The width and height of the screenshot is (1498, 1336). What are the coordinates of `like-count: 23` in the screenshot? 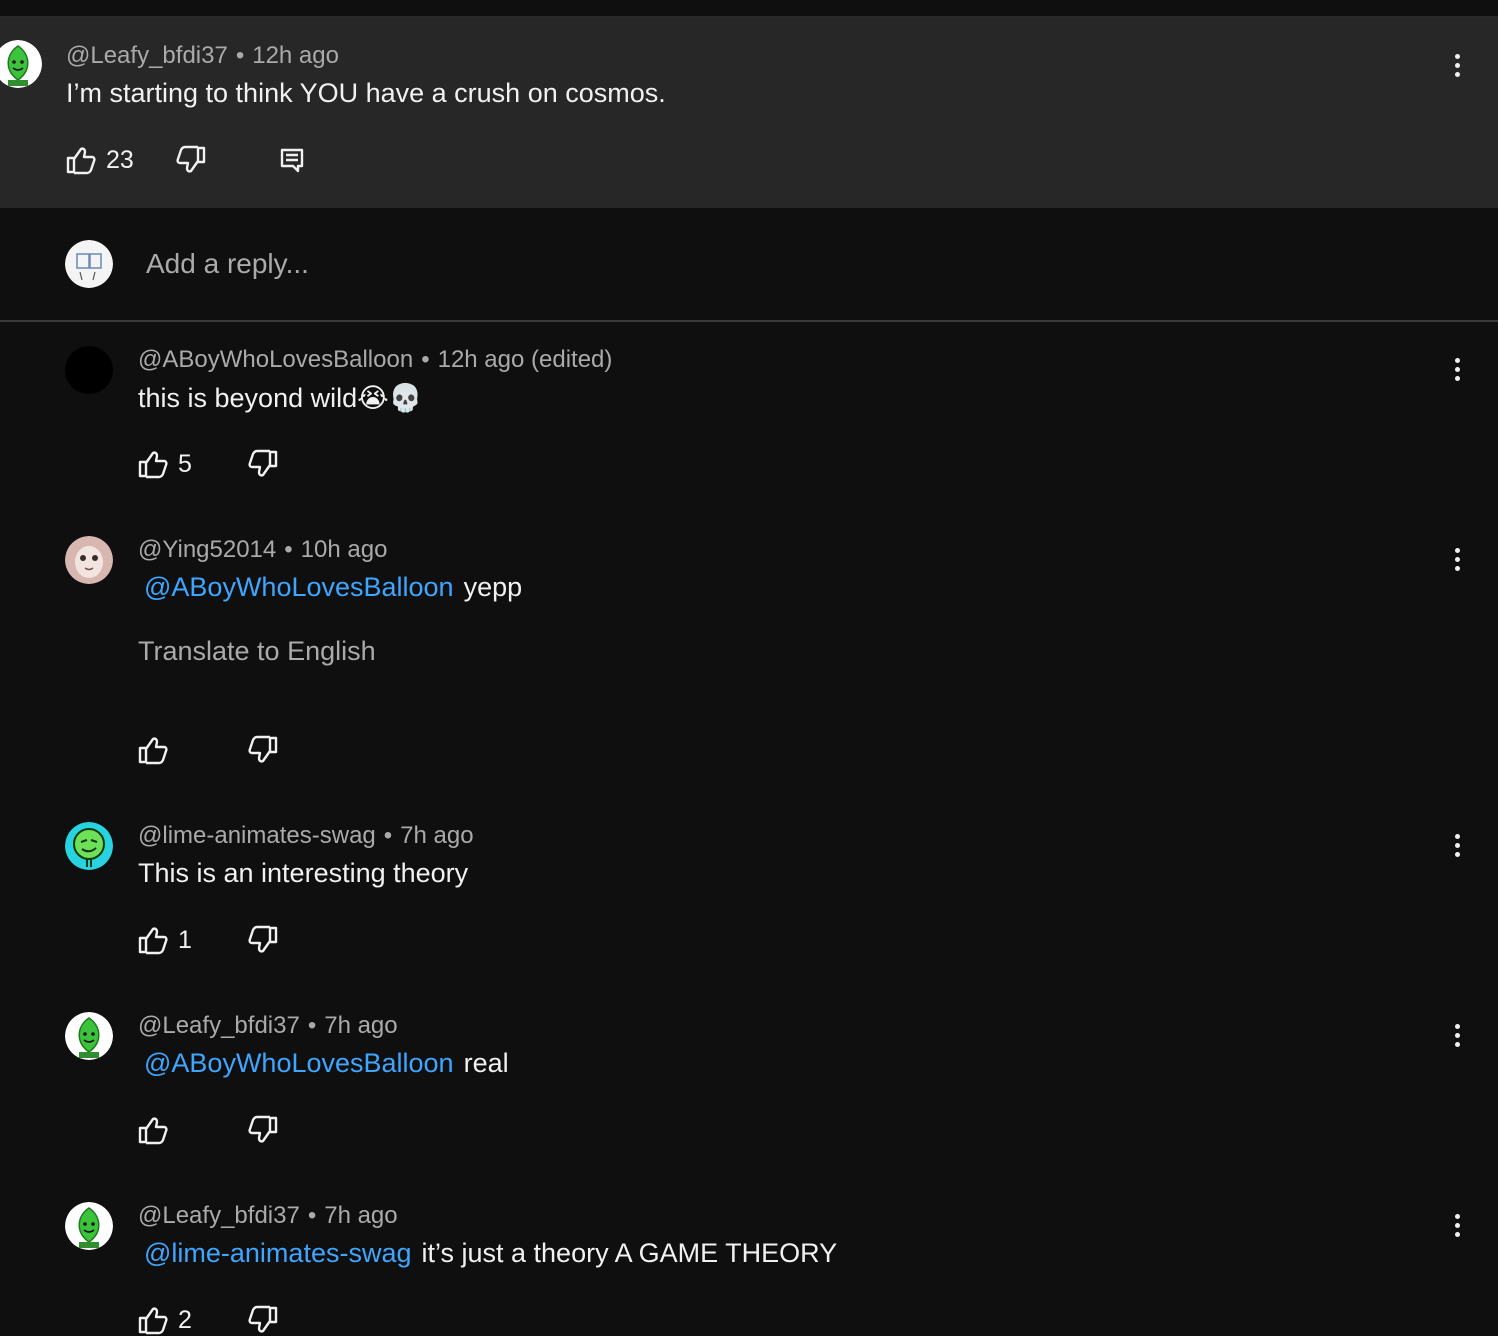 It's located at (120, 160).